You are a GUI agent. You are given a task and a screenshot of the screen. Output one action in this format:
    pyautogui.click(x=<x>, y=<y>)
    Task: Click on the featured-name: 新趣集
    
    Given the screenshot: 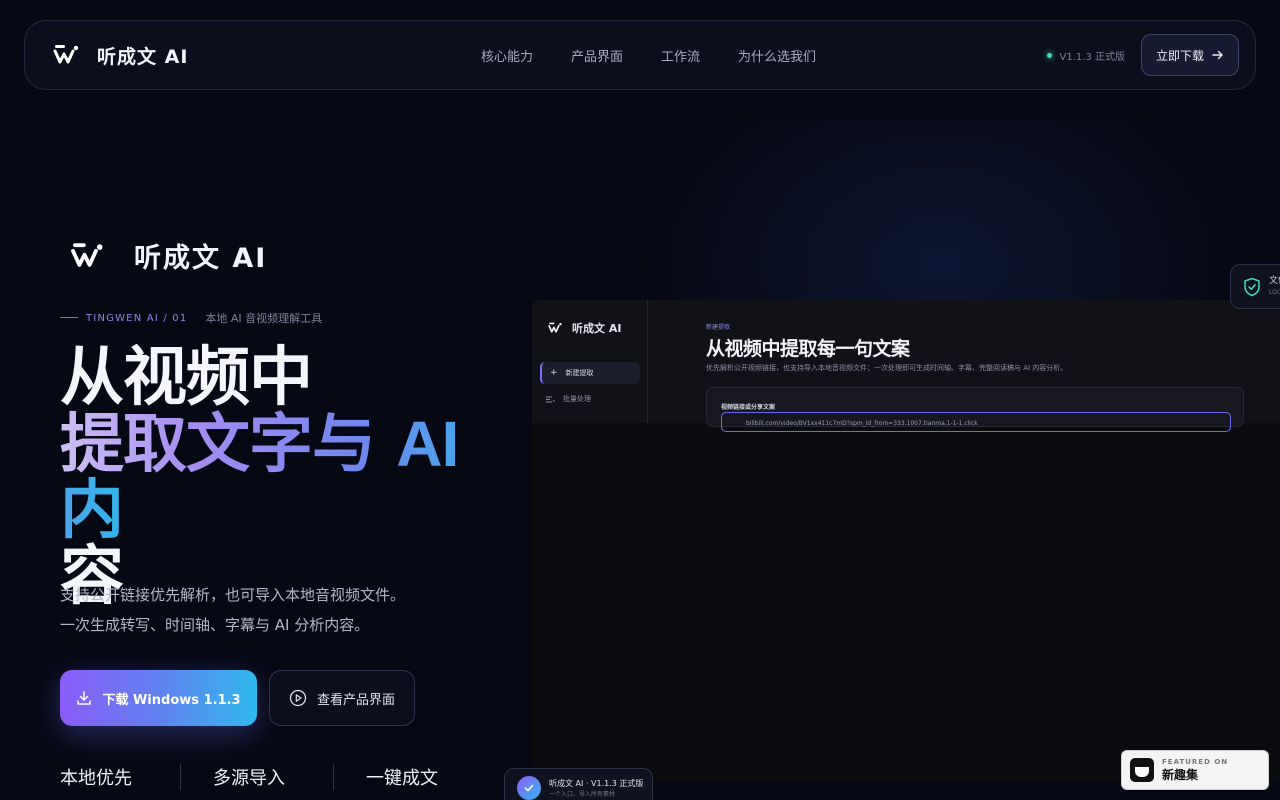 What is the action you would take?
    pyautogui.click(x=1180, y=774)
    